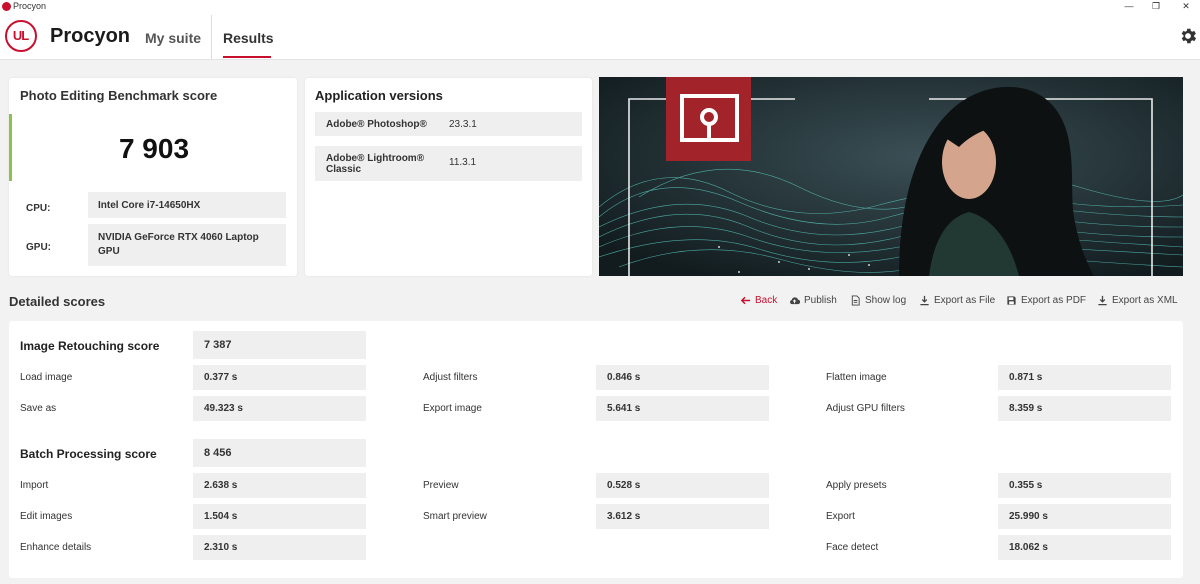 Image resolution: width=1200 pixels, height=584 pixels. I want to click on metric-label: Adjust GPU filters, so click(865, 408).